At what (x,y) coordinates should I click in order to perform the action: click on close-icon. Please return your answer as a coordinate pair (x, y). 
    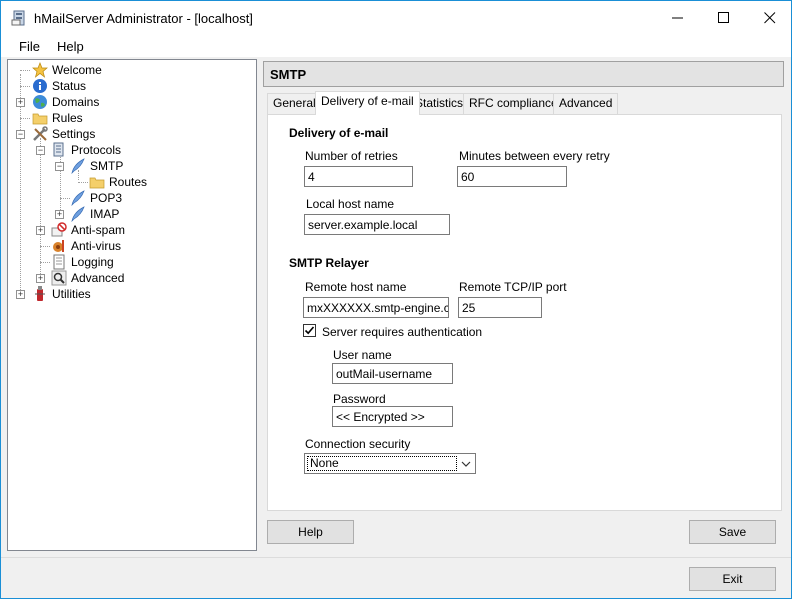
    Looking at the image, I should click on (770, 18).